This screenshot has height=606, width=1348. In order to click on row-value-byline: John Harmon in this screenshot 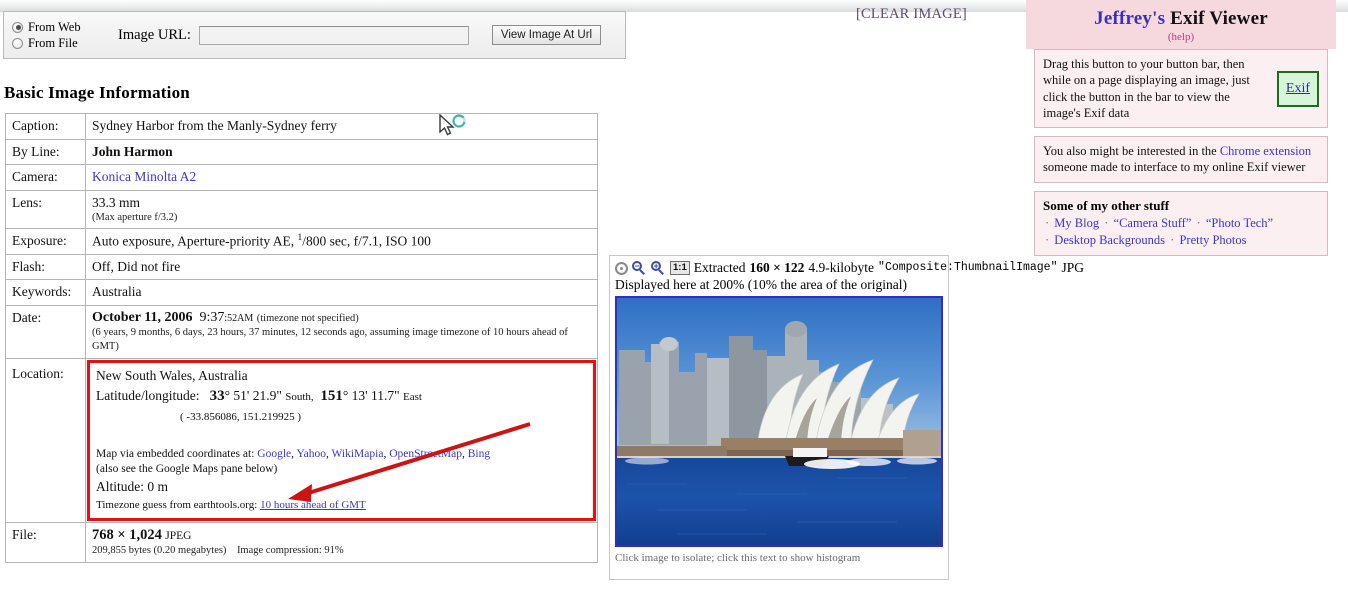, I will do `click(341, 152)`.